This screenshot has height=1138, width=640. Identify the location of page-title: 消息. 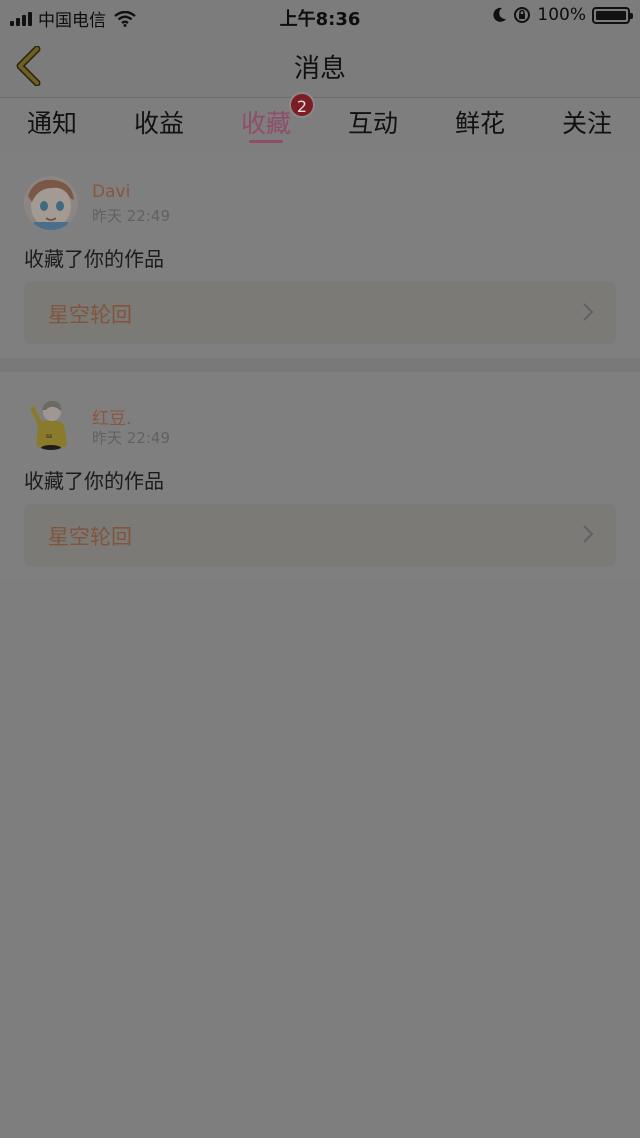
(319, 69).